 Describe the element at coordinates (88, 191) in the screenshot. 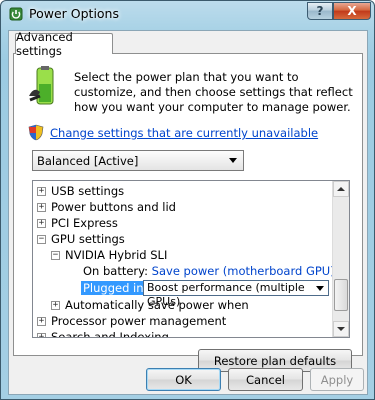

I see `tree-item-label: USB settings` at that location.